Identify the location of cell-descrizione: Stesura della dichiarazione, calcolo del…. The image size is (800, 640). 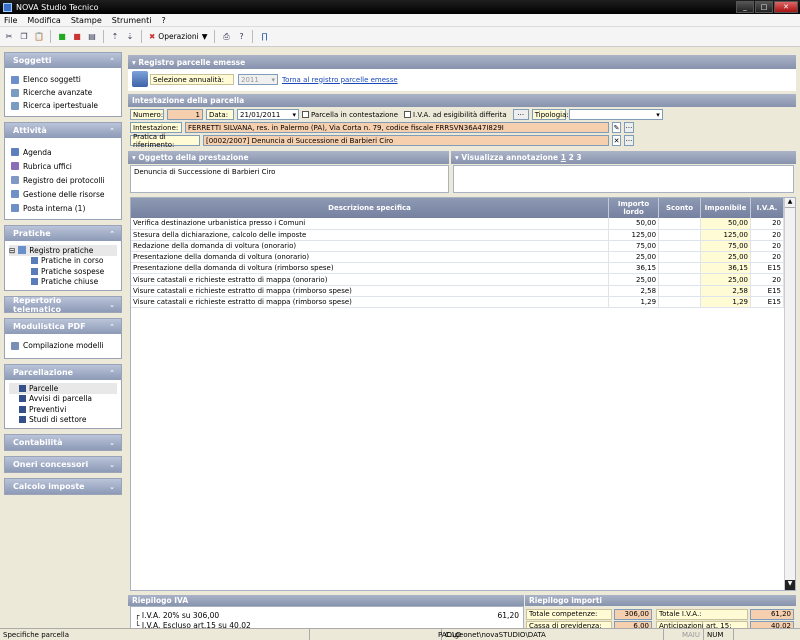
(370, 235).